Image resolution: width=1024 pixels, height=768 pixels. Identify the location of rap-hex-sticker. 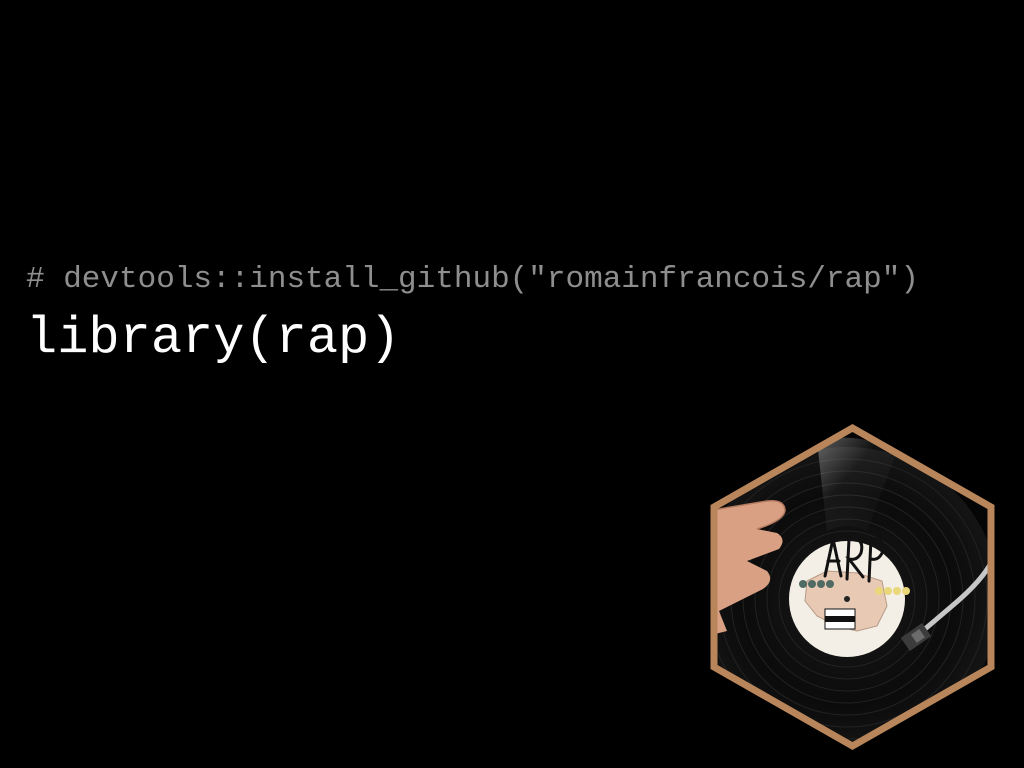
(852, 587).